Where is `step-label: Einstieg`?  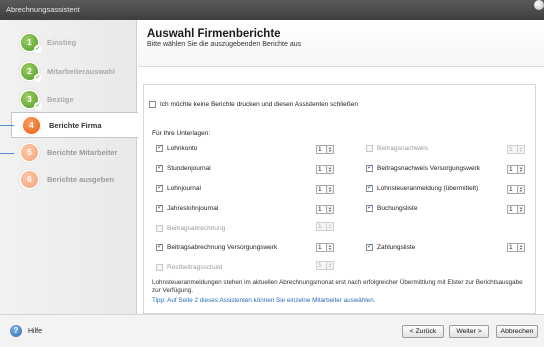
step-label: Einstieg is located at coordinates (62, 42).